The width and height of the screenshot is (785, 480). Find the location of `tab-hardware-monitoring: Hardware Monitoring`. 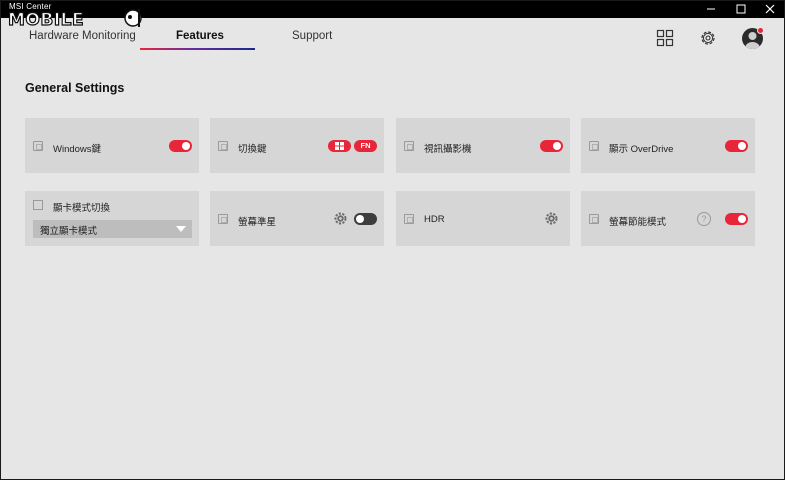

tab-hardware-monitoring: Hardware Monitoring is located at coordinates (82, 36).